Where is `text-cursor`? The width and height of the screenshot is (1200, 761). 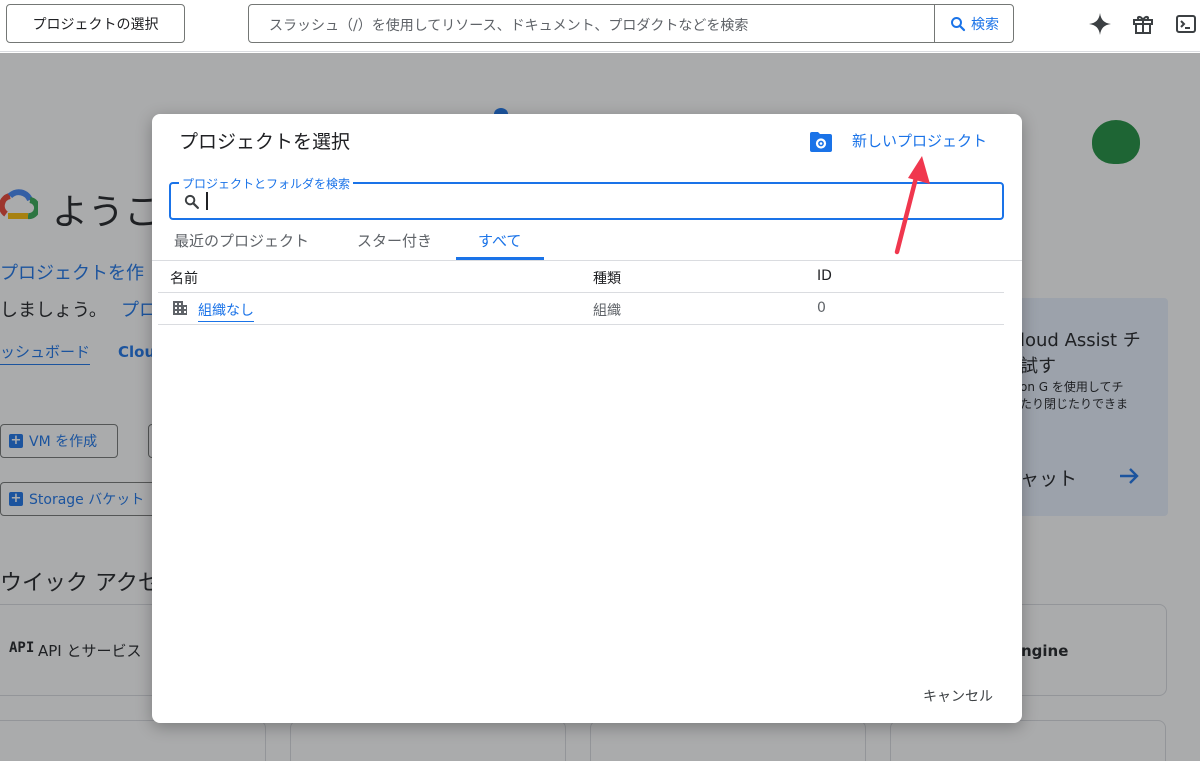
text-cursor is located at coordinates (207, 201).